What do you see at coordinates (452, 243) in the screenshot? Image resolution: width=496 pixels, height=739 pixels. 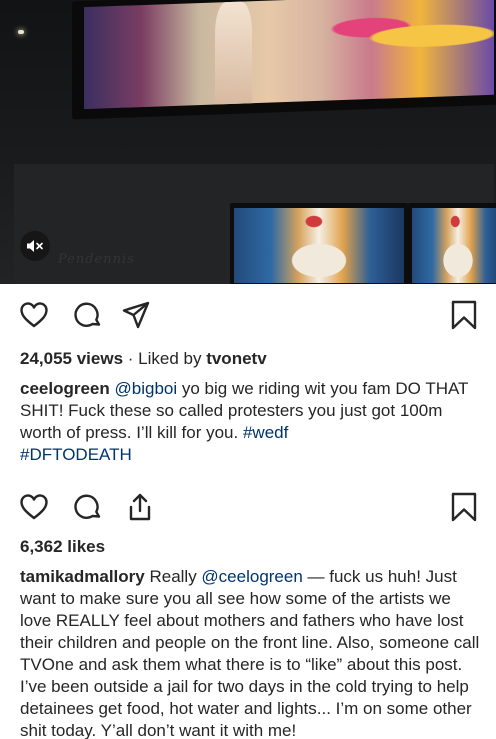 I see `small-tv-screen-right` at bounding box center [452, 243].